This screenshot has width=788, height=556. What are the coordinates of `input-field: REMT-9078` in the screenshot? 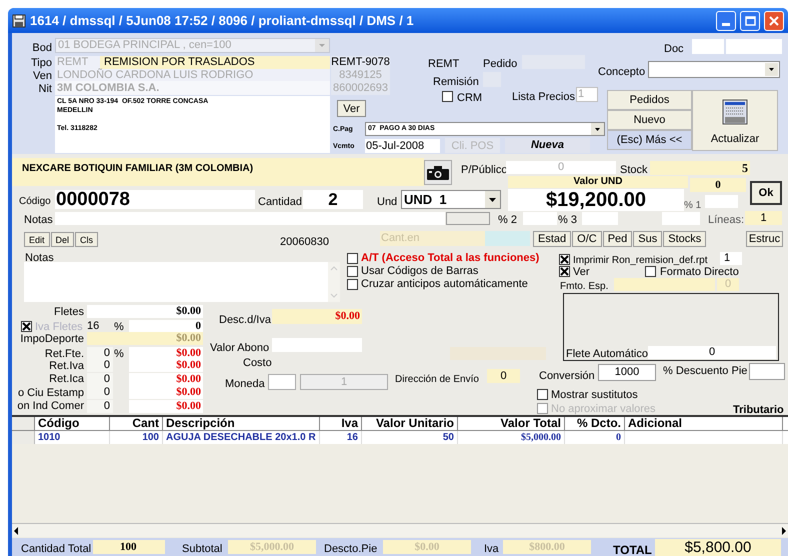 It's located at (360, 62).